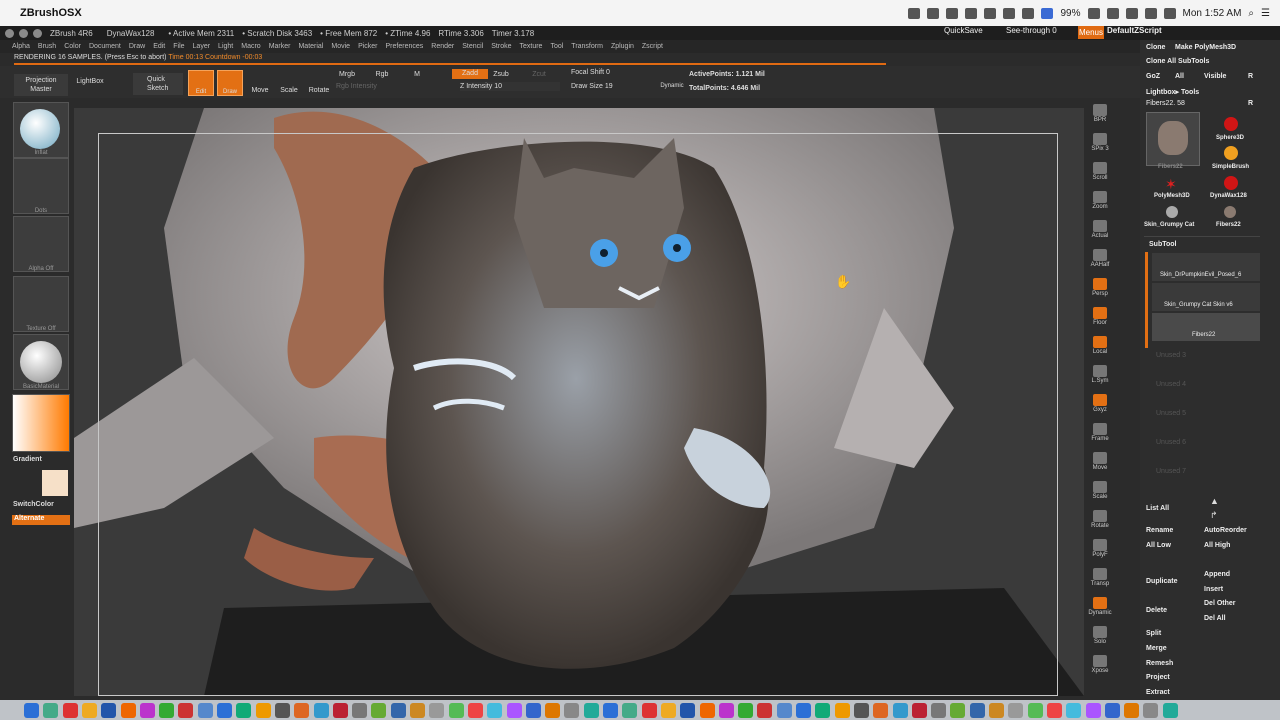 Image resolution: width=1280 pixels, height=720 pixels. What do you see at coordinates (1100, 174) in the screenshot?
I see `shelf-button-scroll: Scroll` at bounding box center [1100, 174].